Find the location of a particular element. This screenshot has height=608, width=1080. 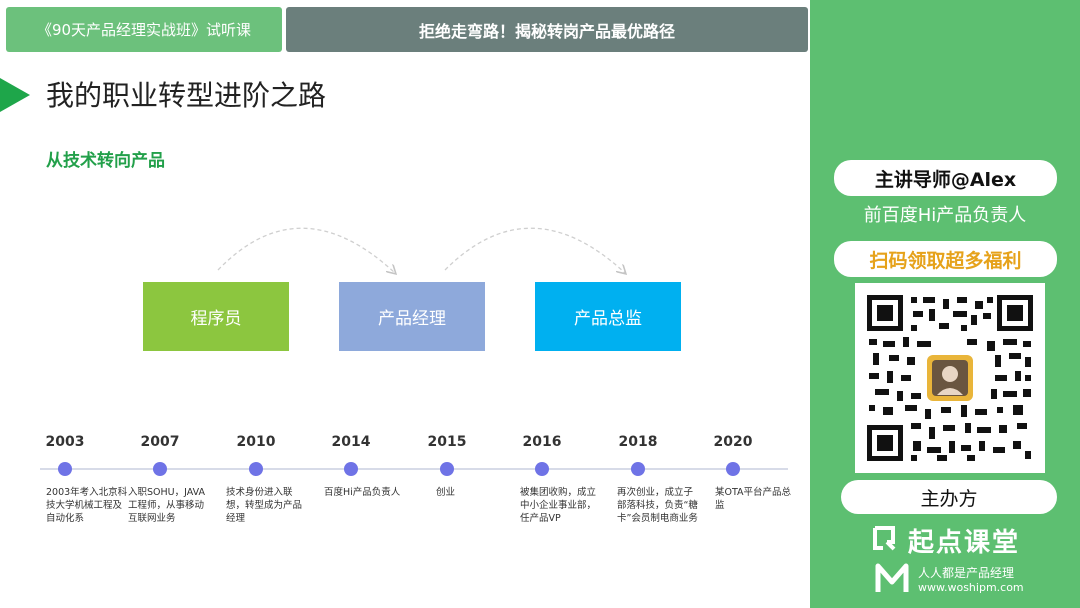

brand2-name: 人人都是产品经理 is located at coordinates (966, 573).